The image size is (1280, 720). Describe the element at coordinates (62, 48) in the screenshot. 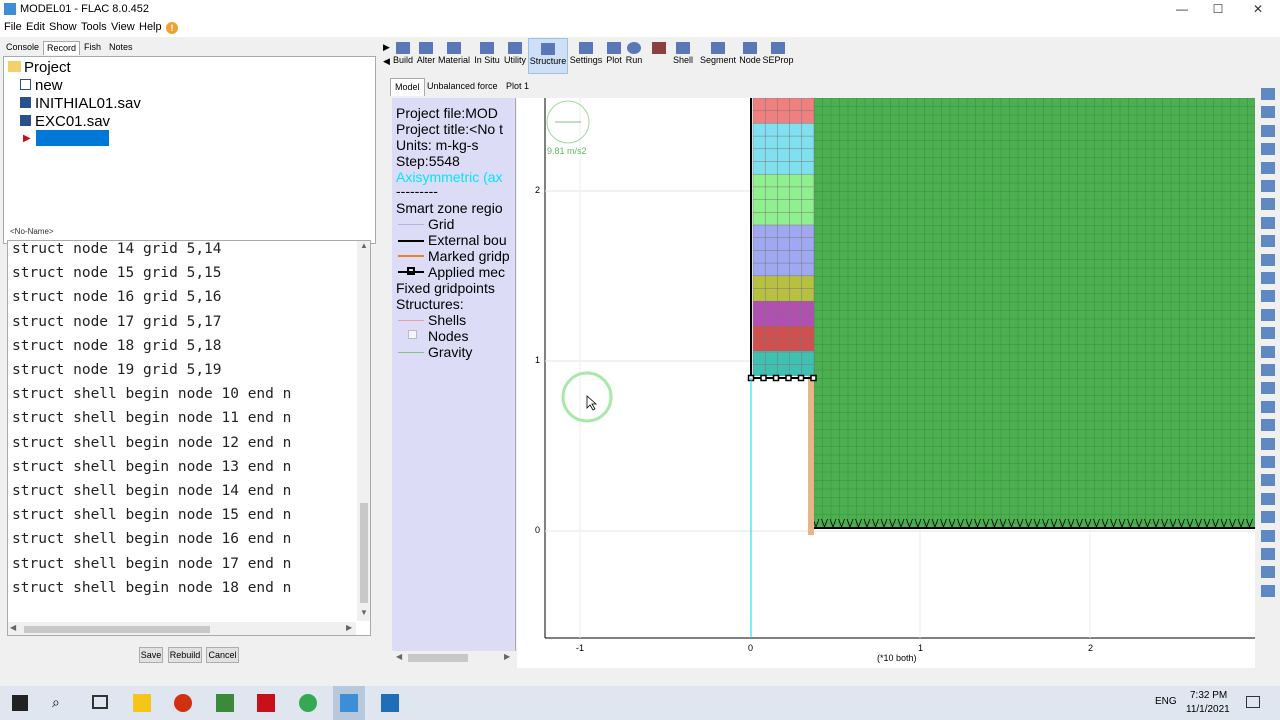

I see `tab-record: Record` at that location.